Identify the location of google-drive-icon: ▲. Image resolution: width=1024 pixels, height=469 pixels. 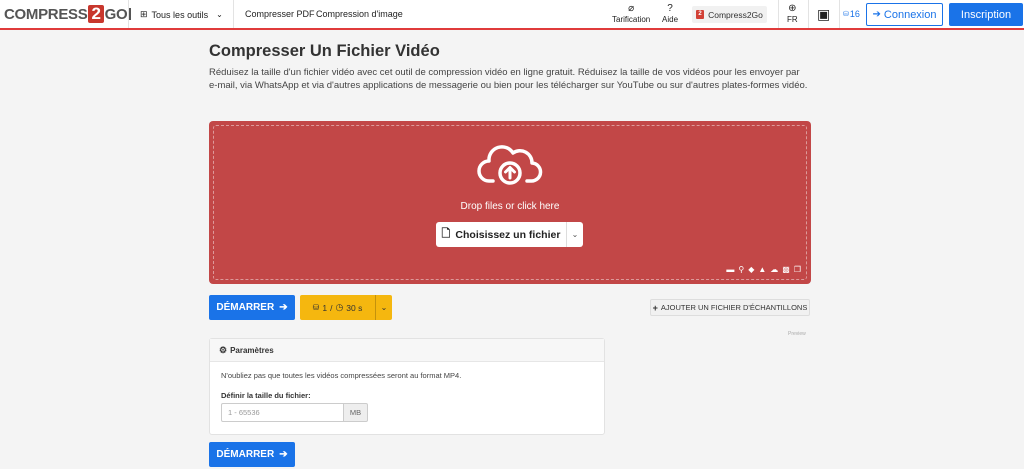
(762, 269).